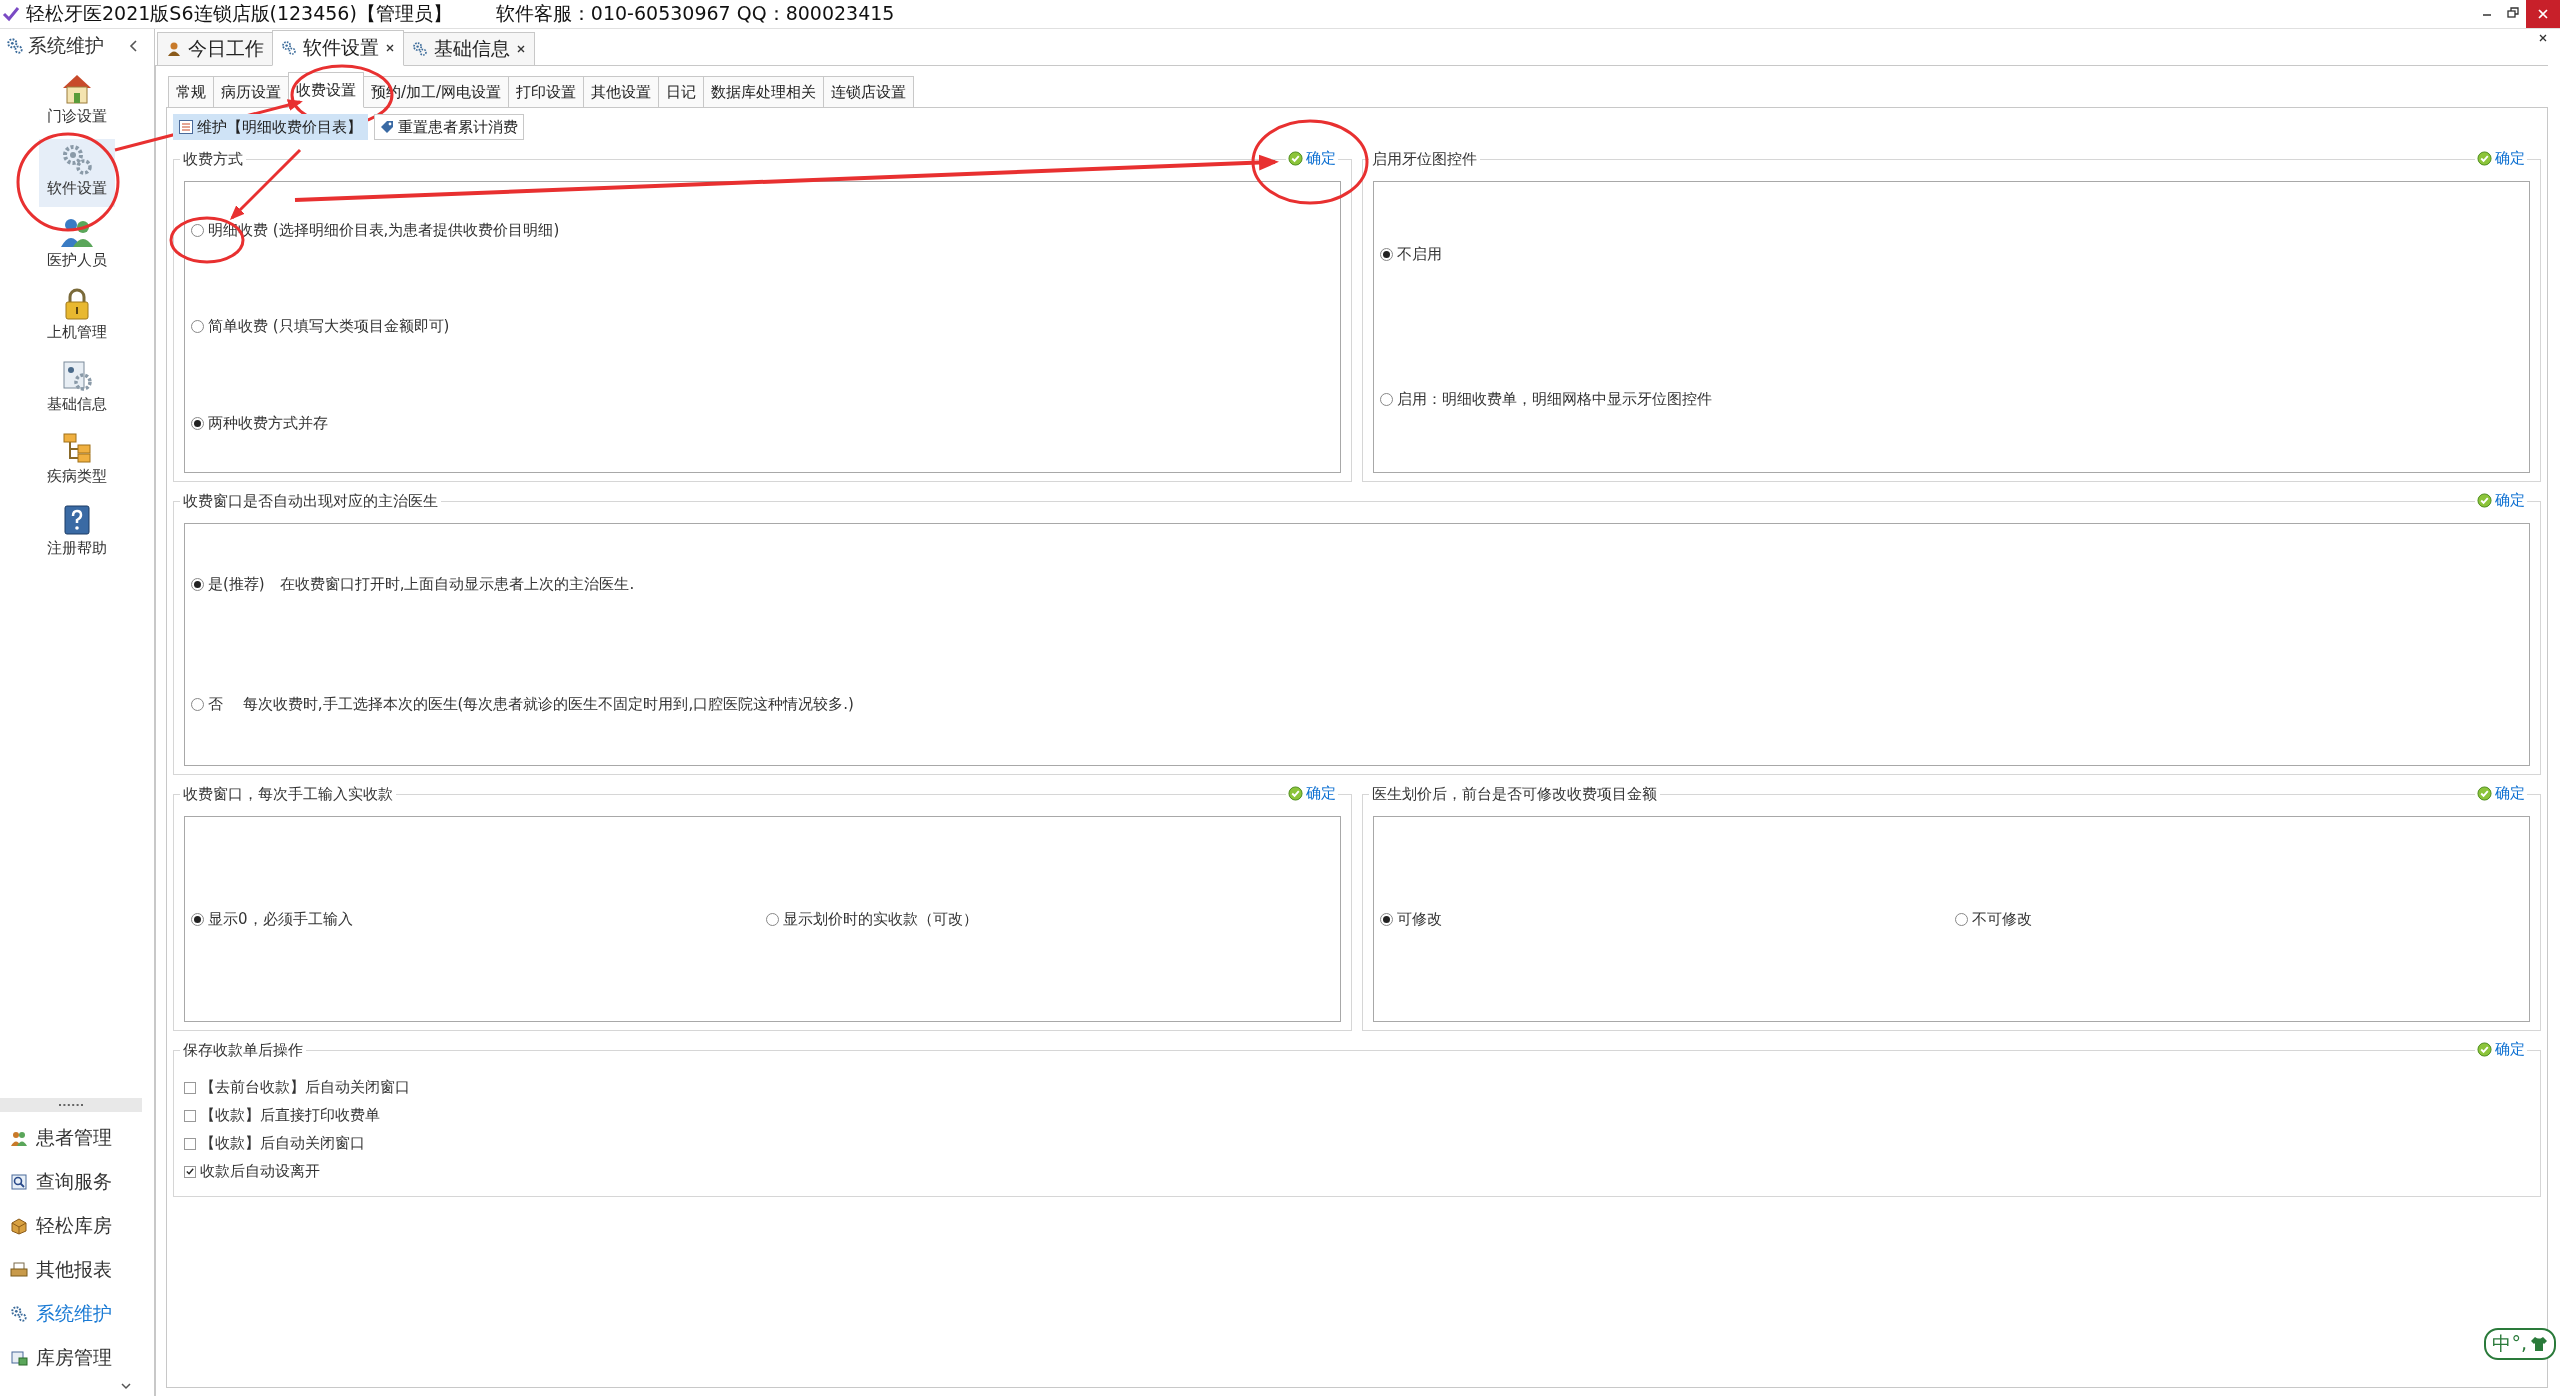 The width and height of the screenshot is (2560, 1396). Describe the element at coordinates (77, 317) in the screenshot. I see `sidebar-tool: 上机管理` at that location.